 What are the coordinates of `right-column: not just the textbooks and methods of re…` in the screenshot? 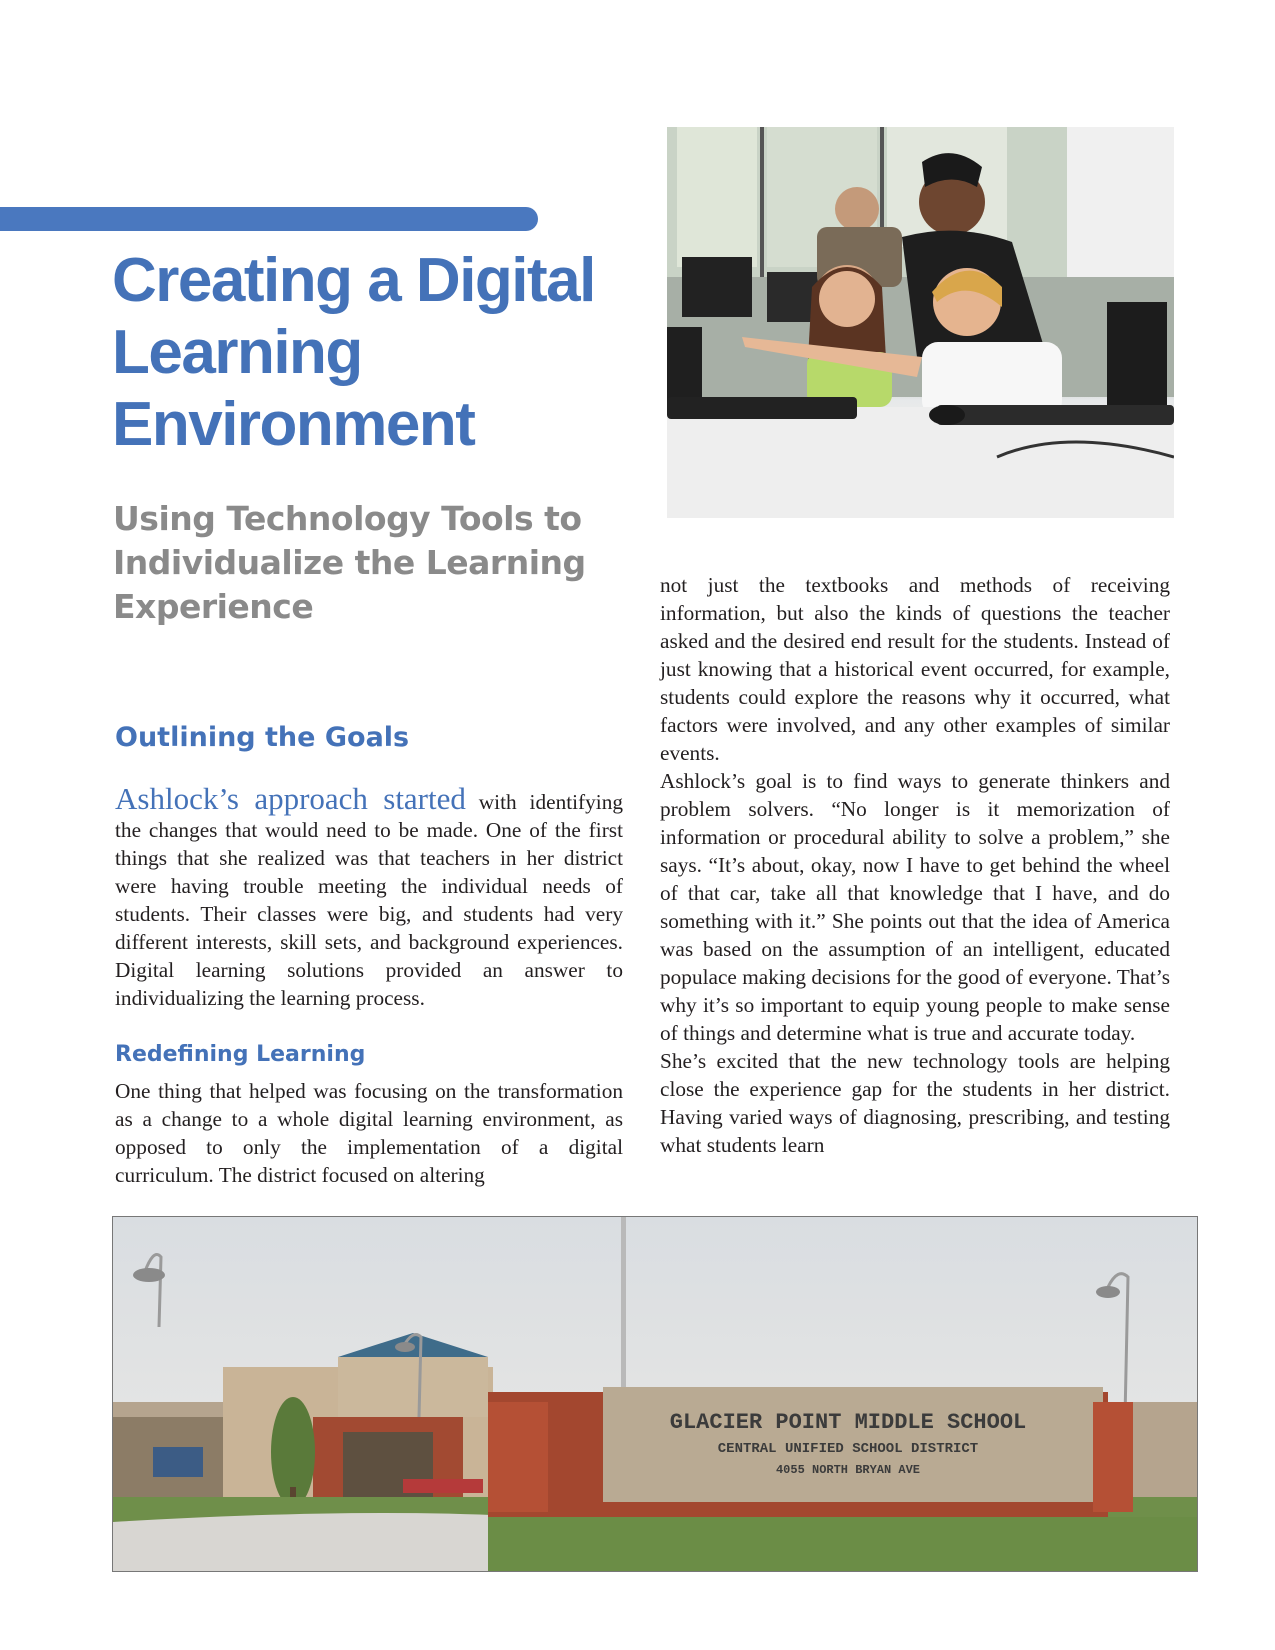 It's located at (915, 865).